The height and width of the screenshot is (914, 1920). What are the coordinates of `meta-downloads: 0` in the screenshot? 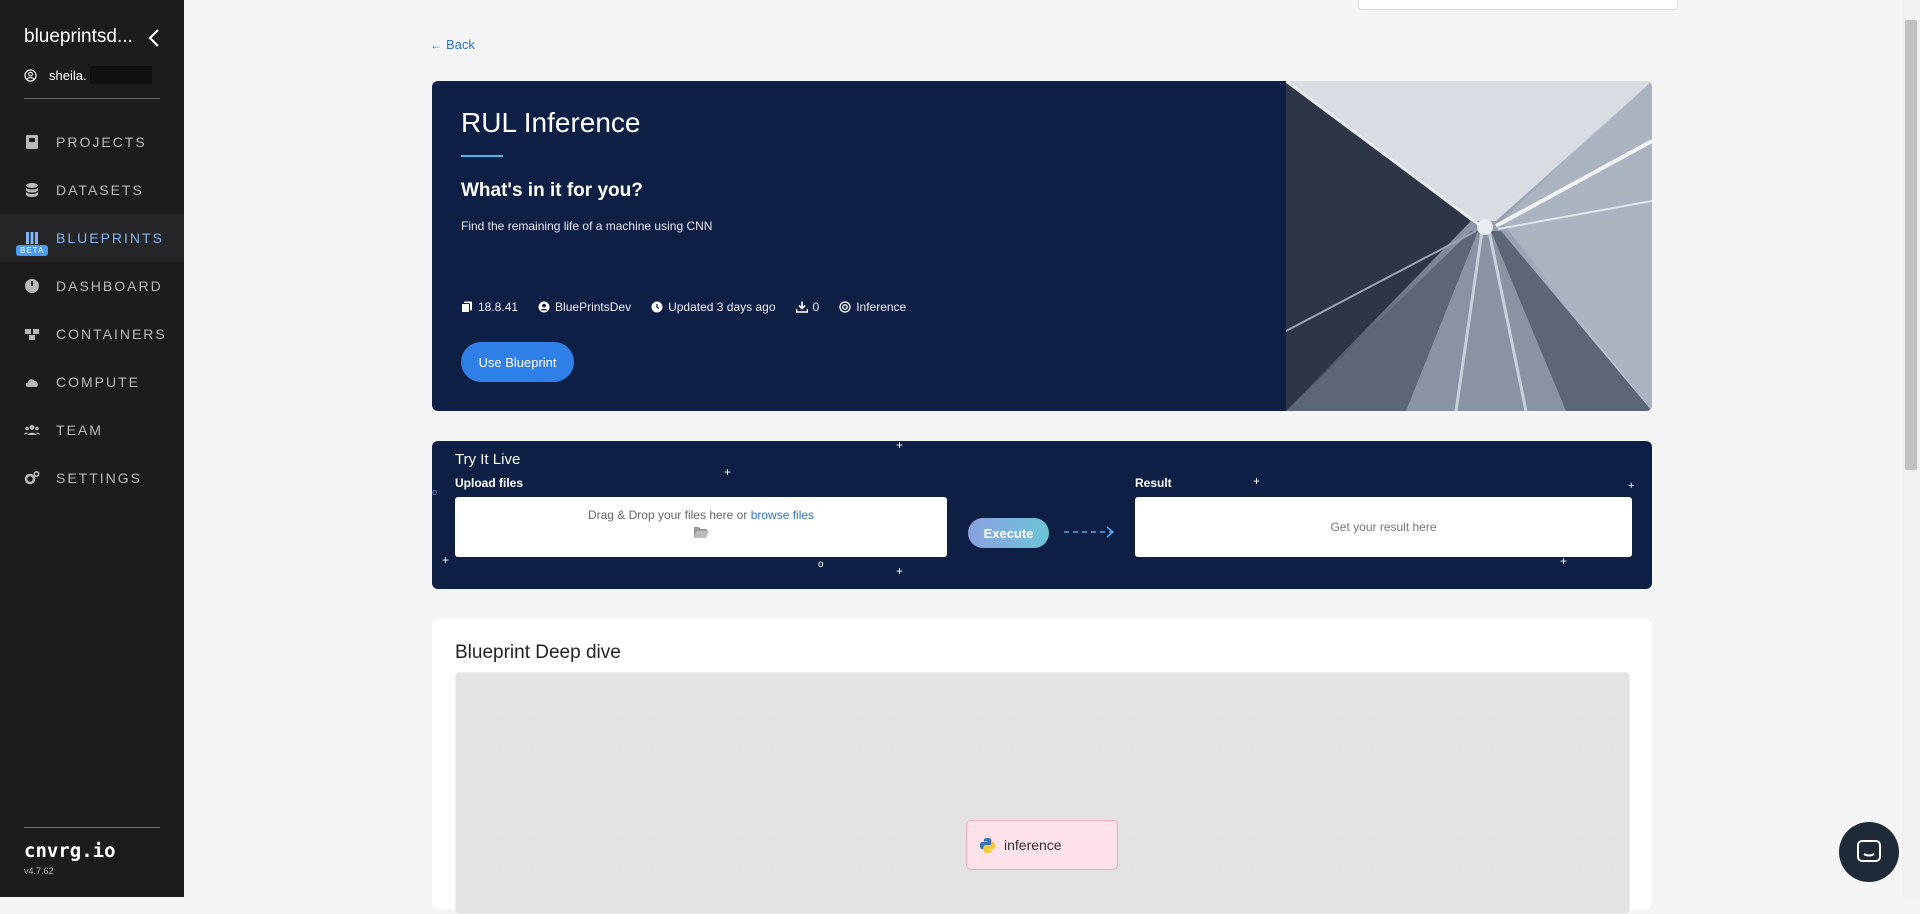 It's located at (807, 307).